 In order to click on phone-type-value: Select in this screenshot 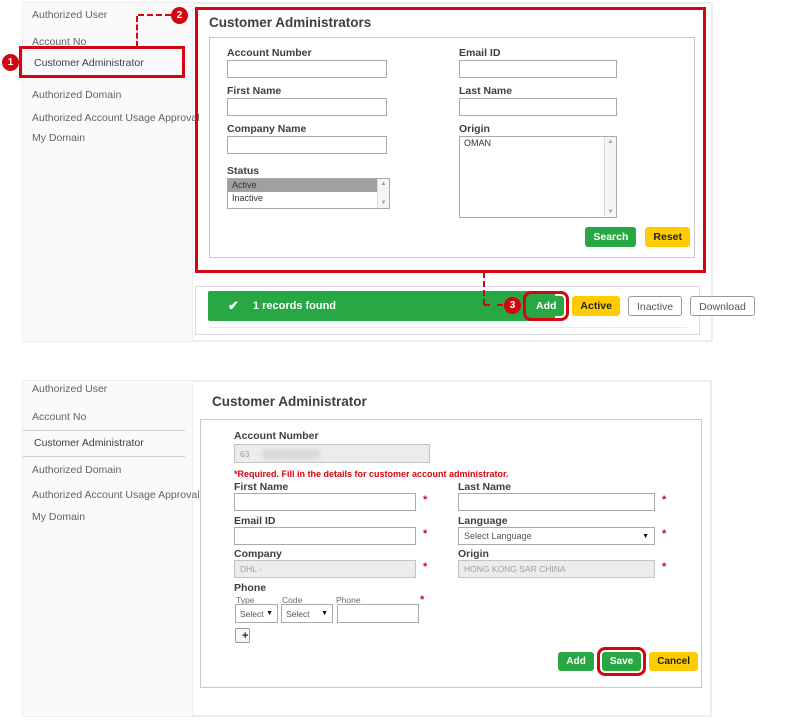, I will do `click(252, 613)`.